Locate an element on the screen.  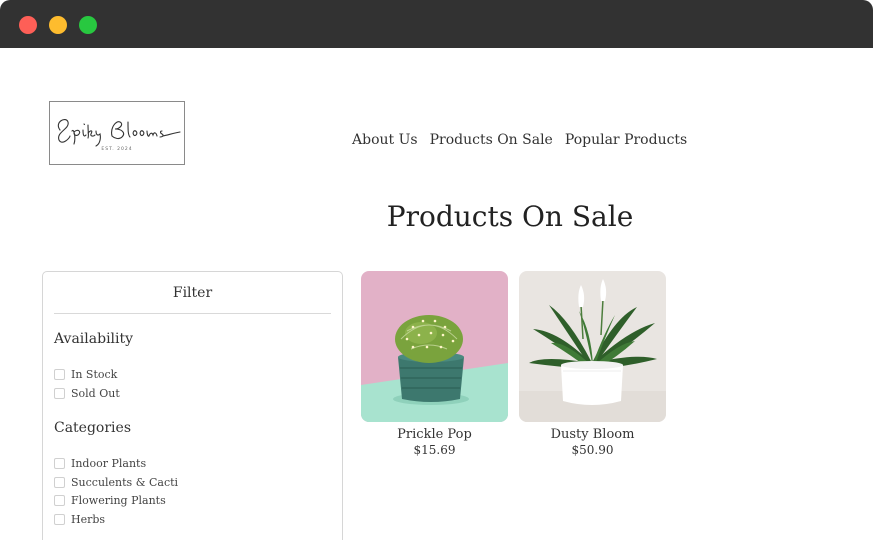
filter-option-in-stock: In Stock is located at coordinates (85, 374).